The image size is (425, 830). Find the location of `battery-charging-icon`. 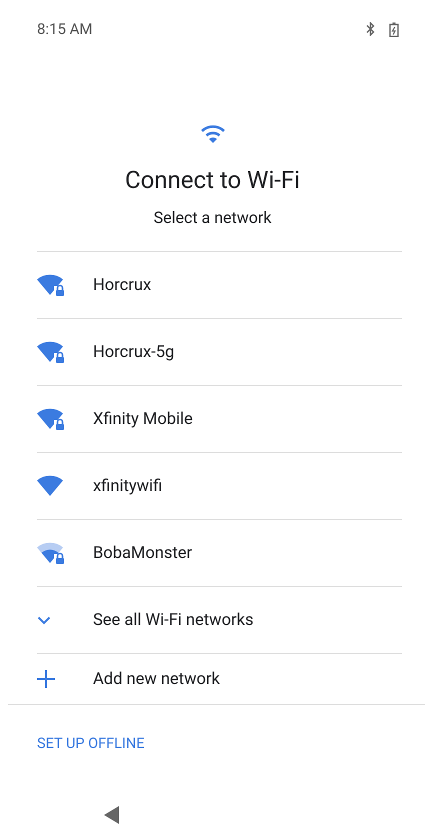

battery-charging-icon is located at coordinates (394, 29).